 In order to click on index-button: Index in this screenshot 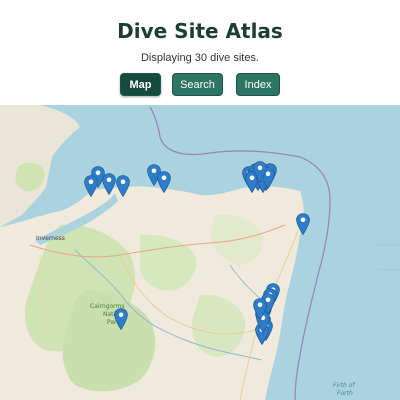, I will do `click(258, 84)`.